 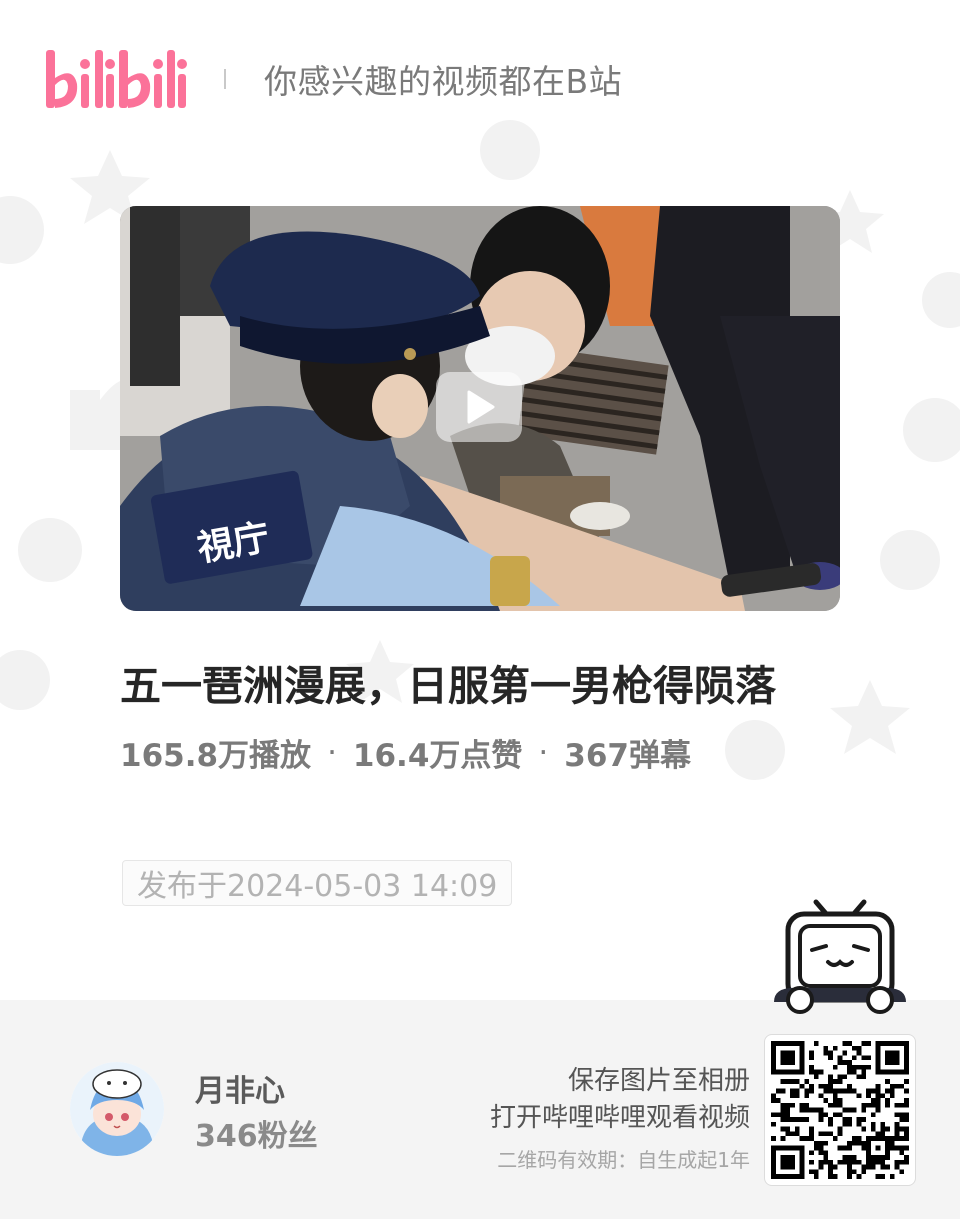 I want to click on uploader-name: 月非心, so click(x=240, y=1088).